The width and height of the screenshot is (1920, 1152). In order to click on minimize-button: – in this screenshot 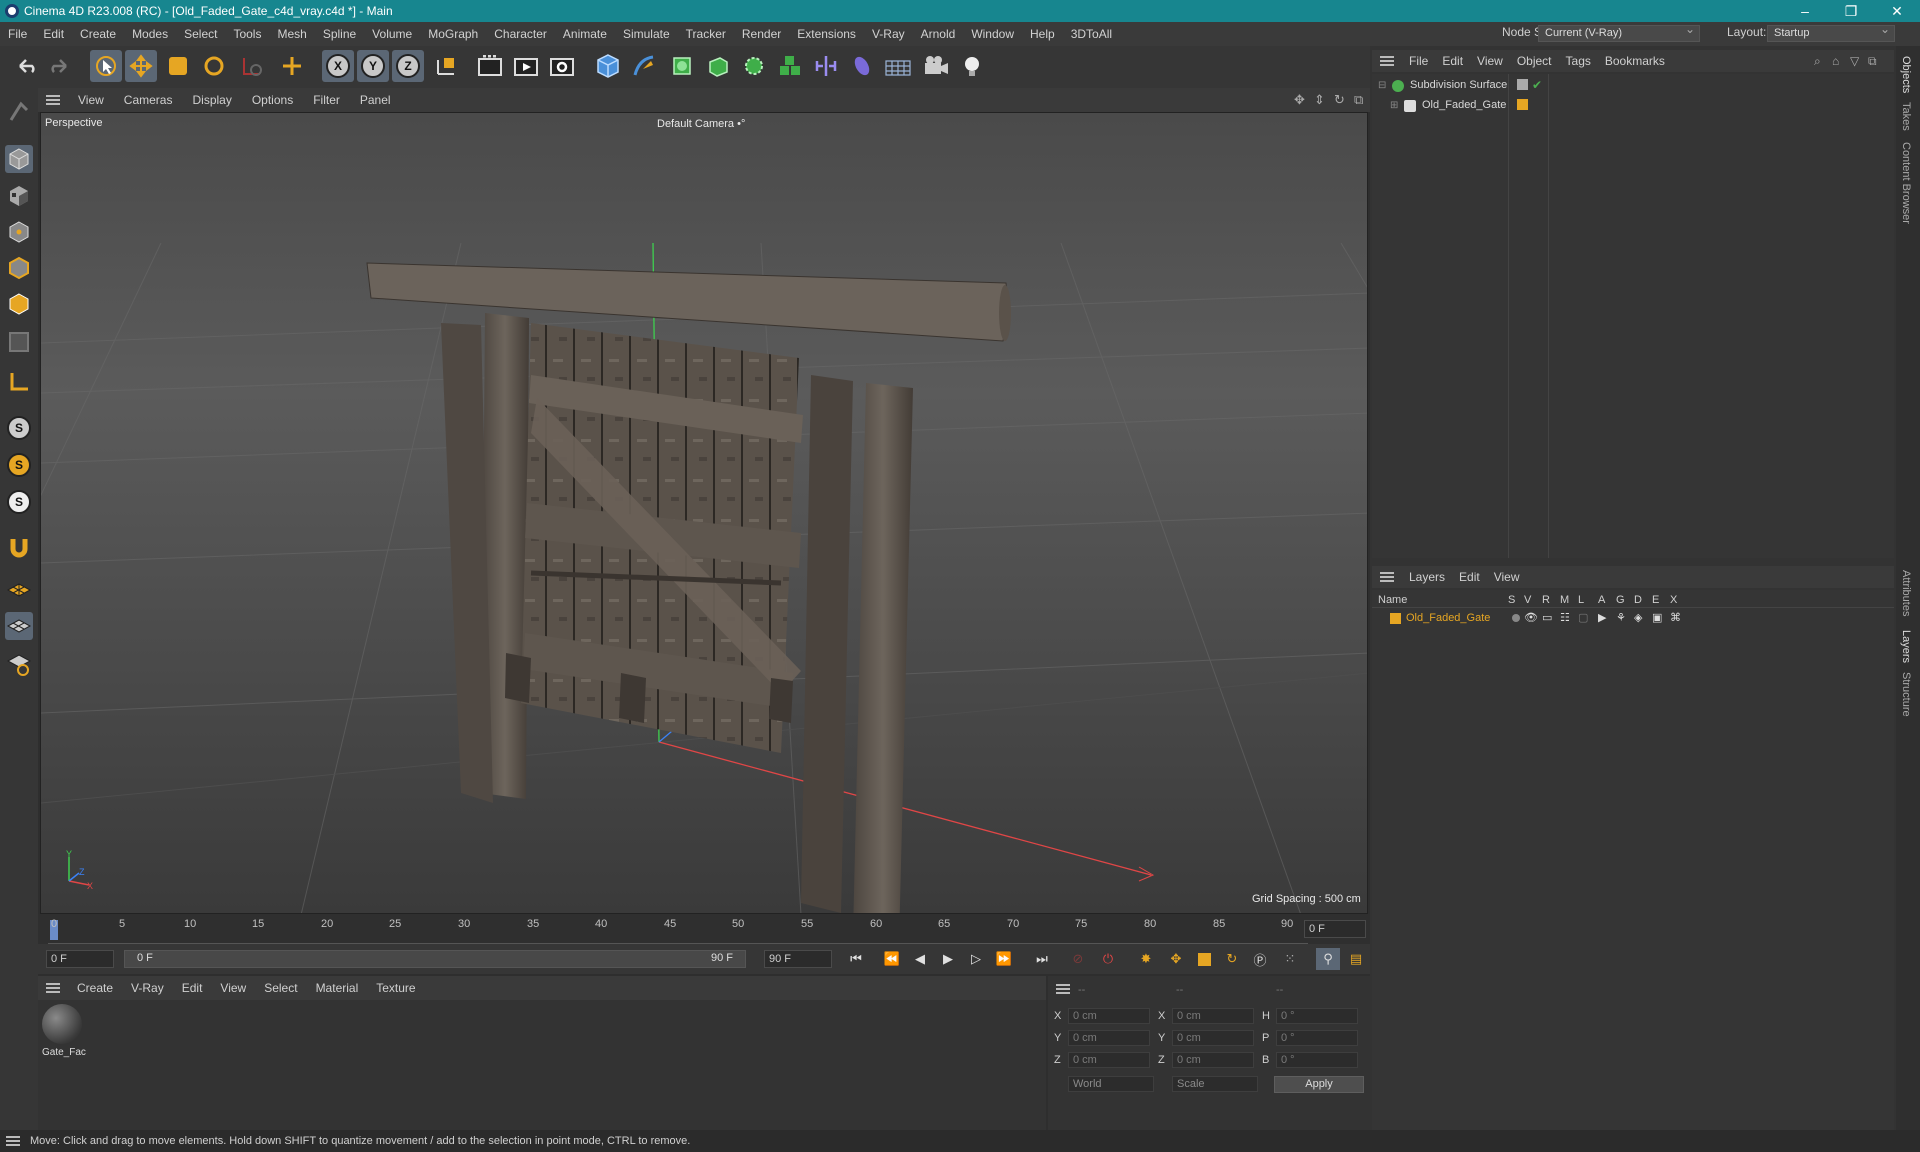, I will do `click(1805, 11)`.